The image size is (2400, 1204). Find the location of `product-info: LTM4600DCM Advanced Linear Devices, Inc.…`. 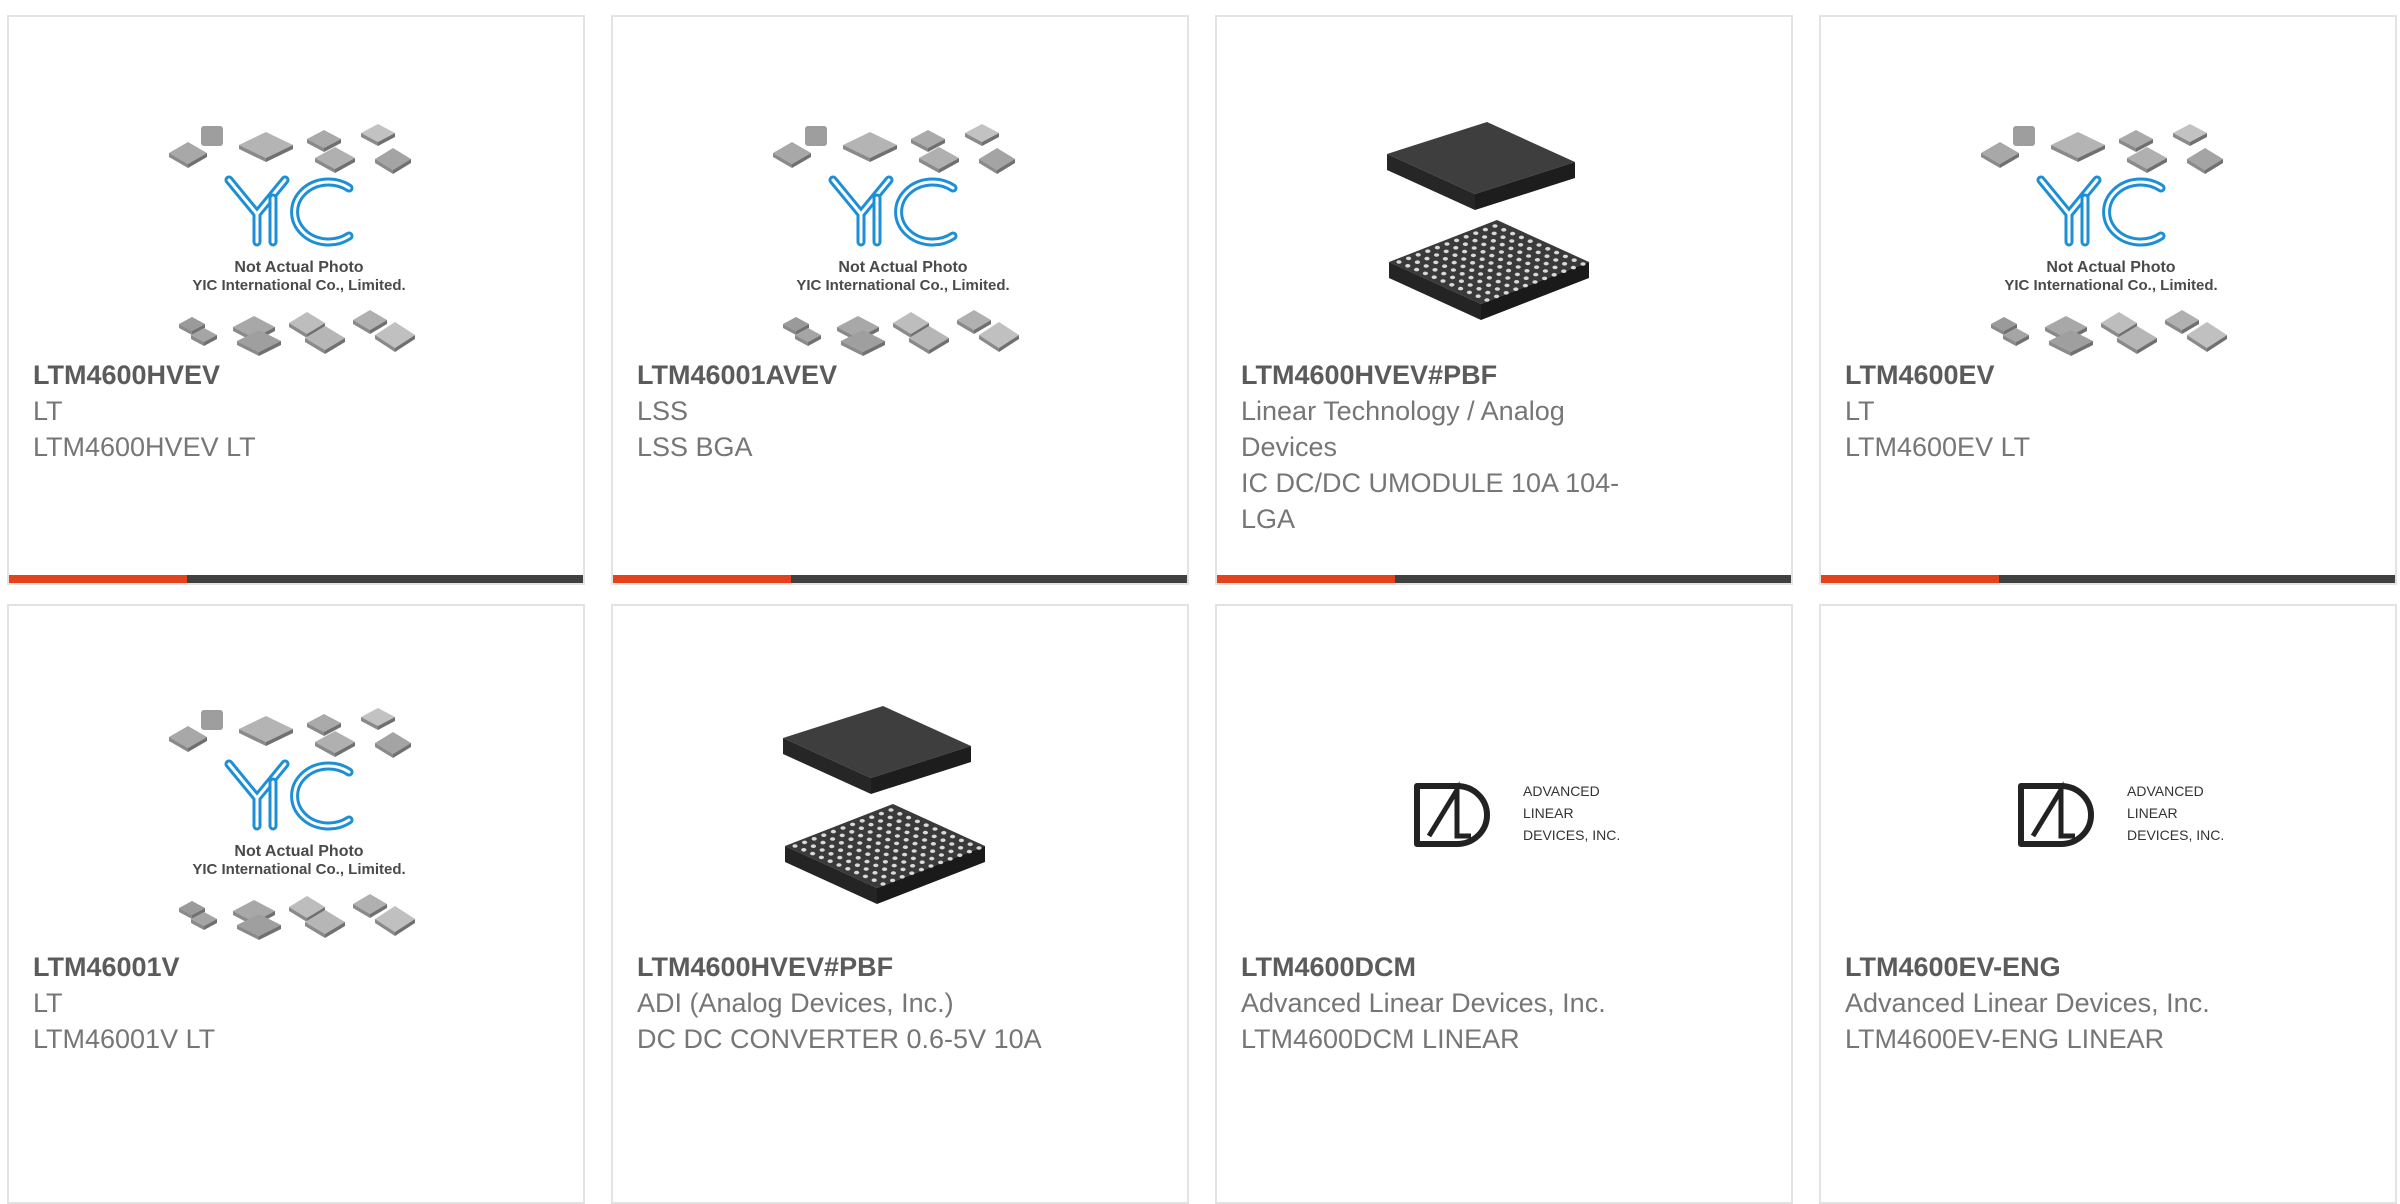

product-info: LTM4600DCM Advanced Linear Devices, Inc.… is located at coordinates (1451, 1003).